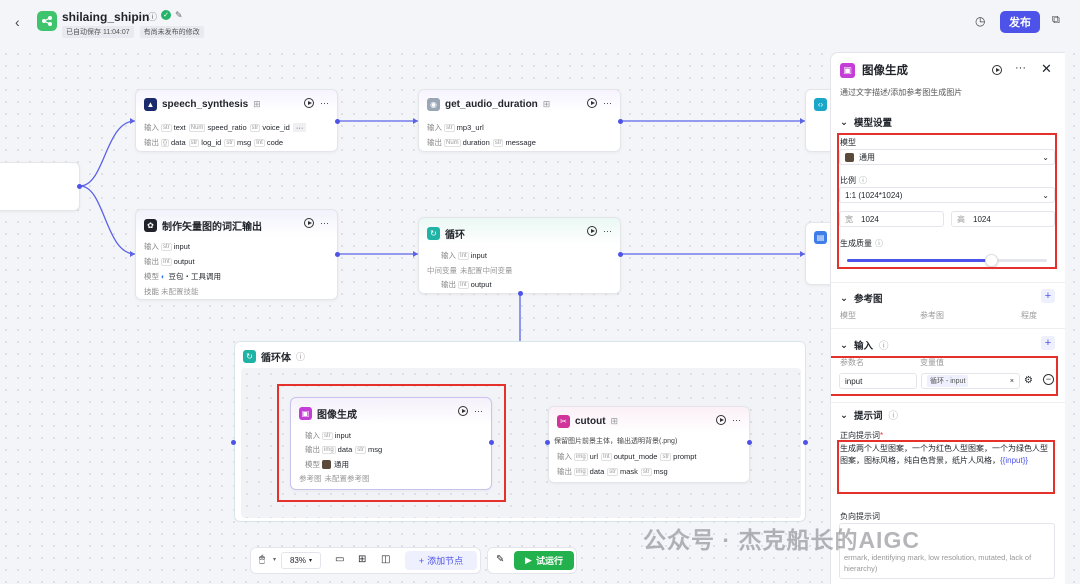 The height and width of the screenshot is (584, 1080). Describe the element at coordinates (1020, 22) in the screenshot. I see `publish-button: 发布` at that location.